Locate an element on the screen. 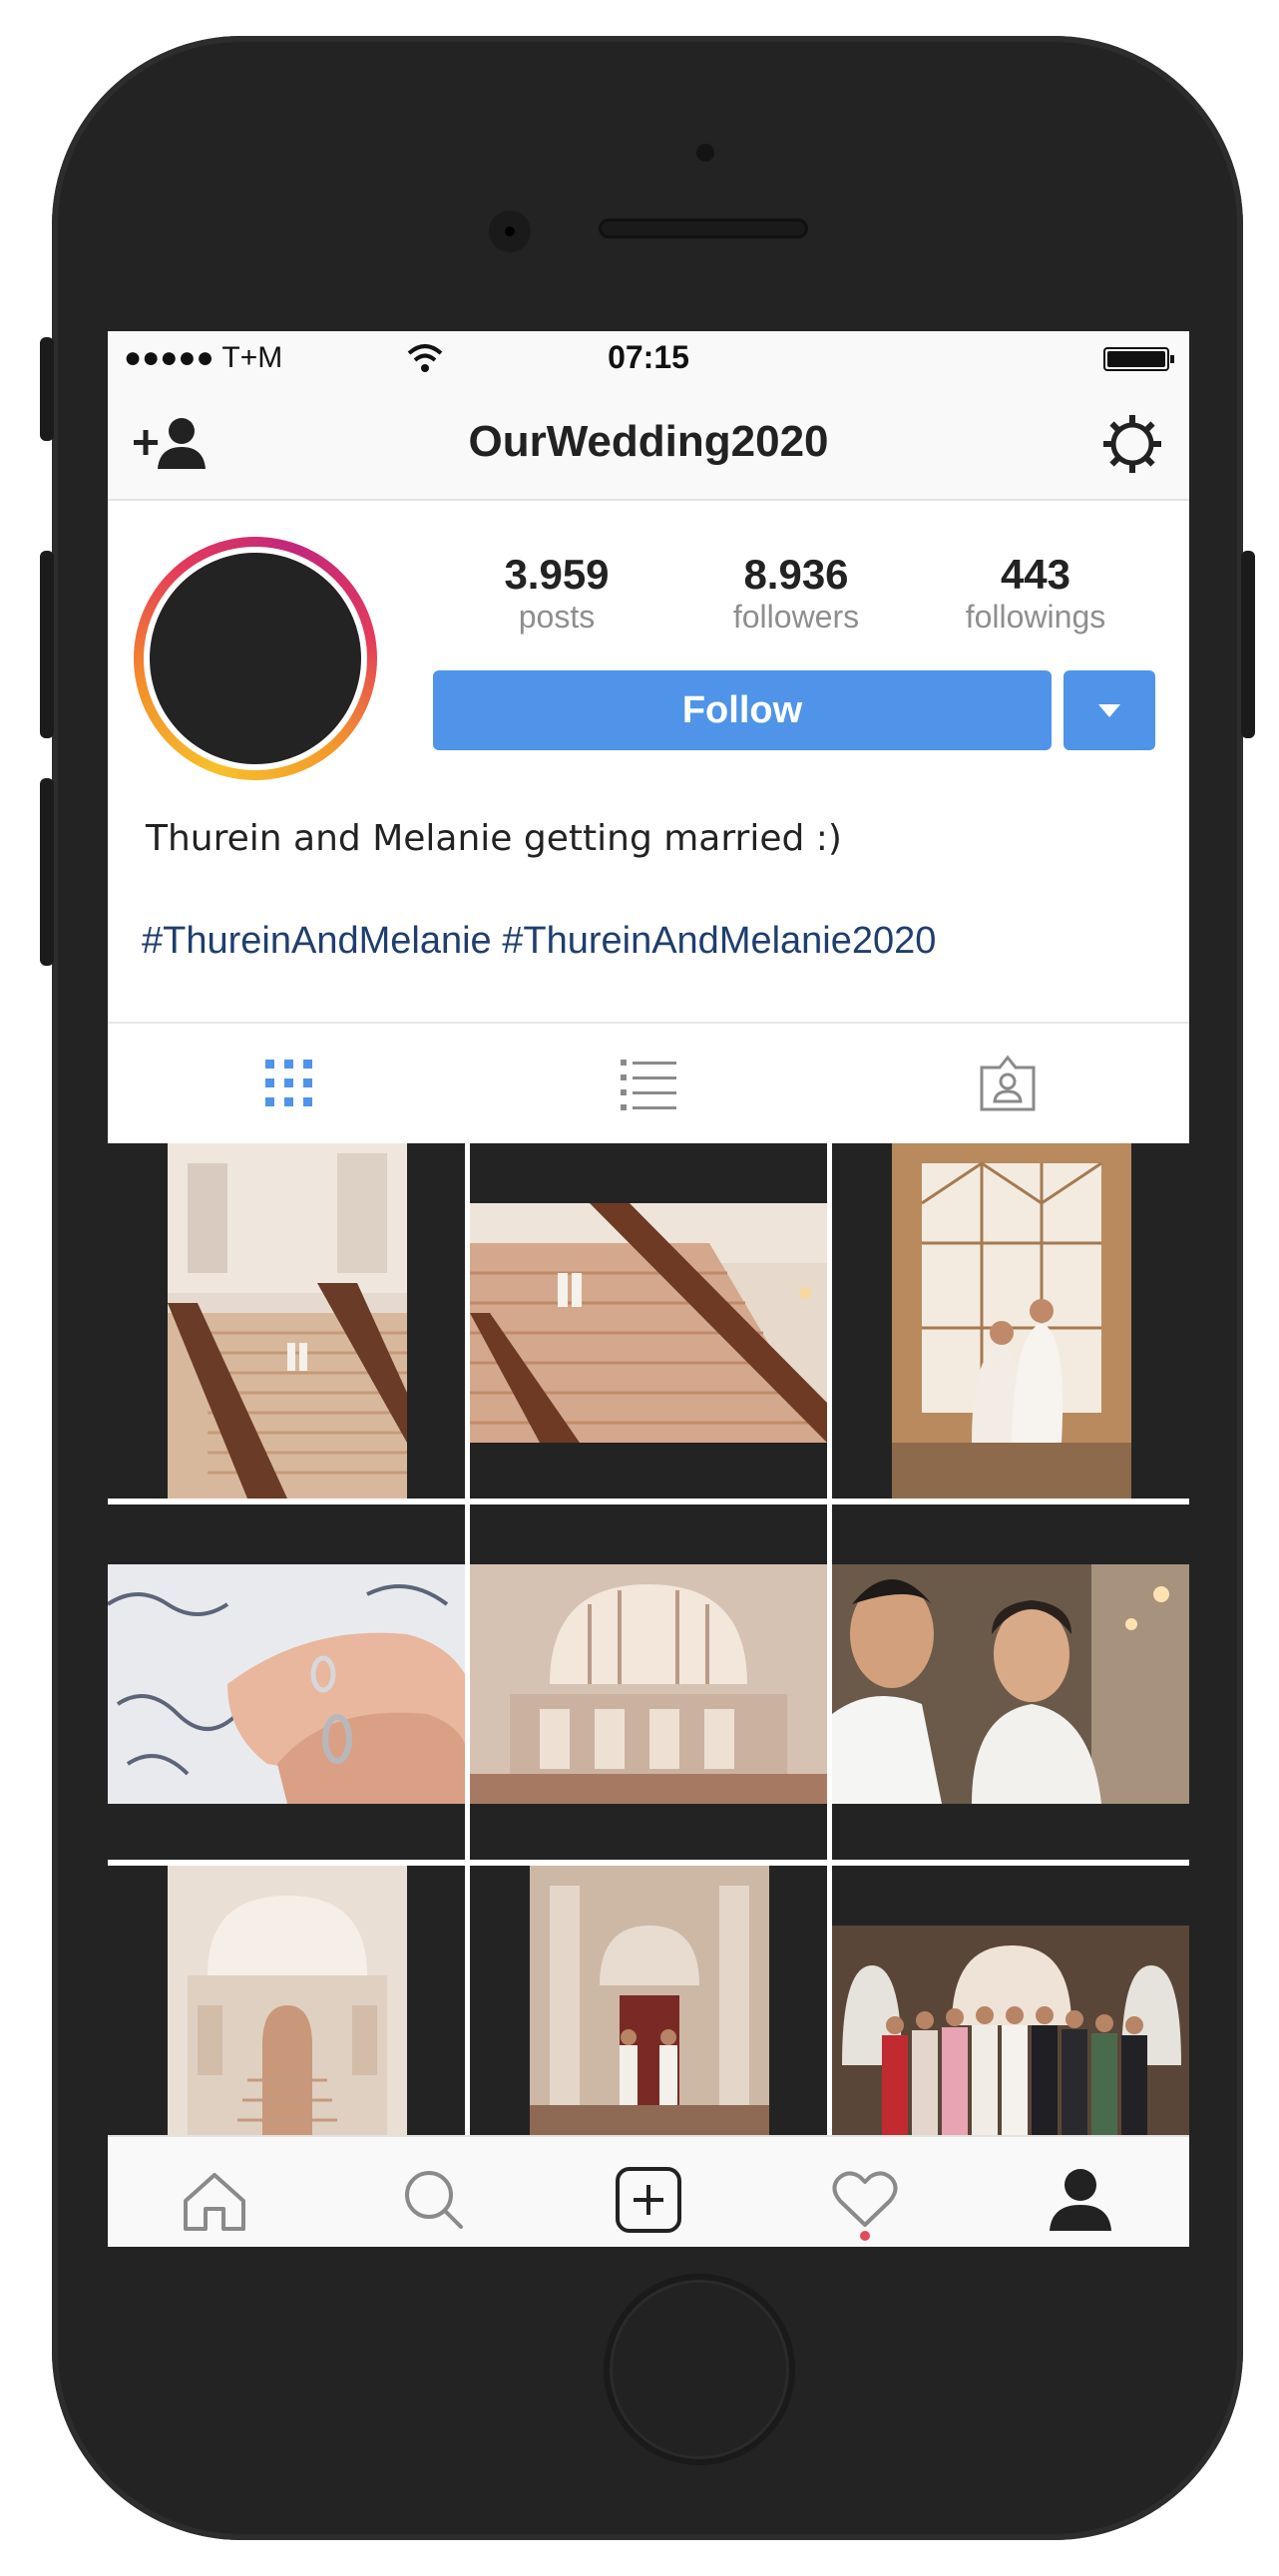 The height and width of the screenshot is (2576, 1279). stat-posts: 3.959 posts is located at coordinates (557, 593).